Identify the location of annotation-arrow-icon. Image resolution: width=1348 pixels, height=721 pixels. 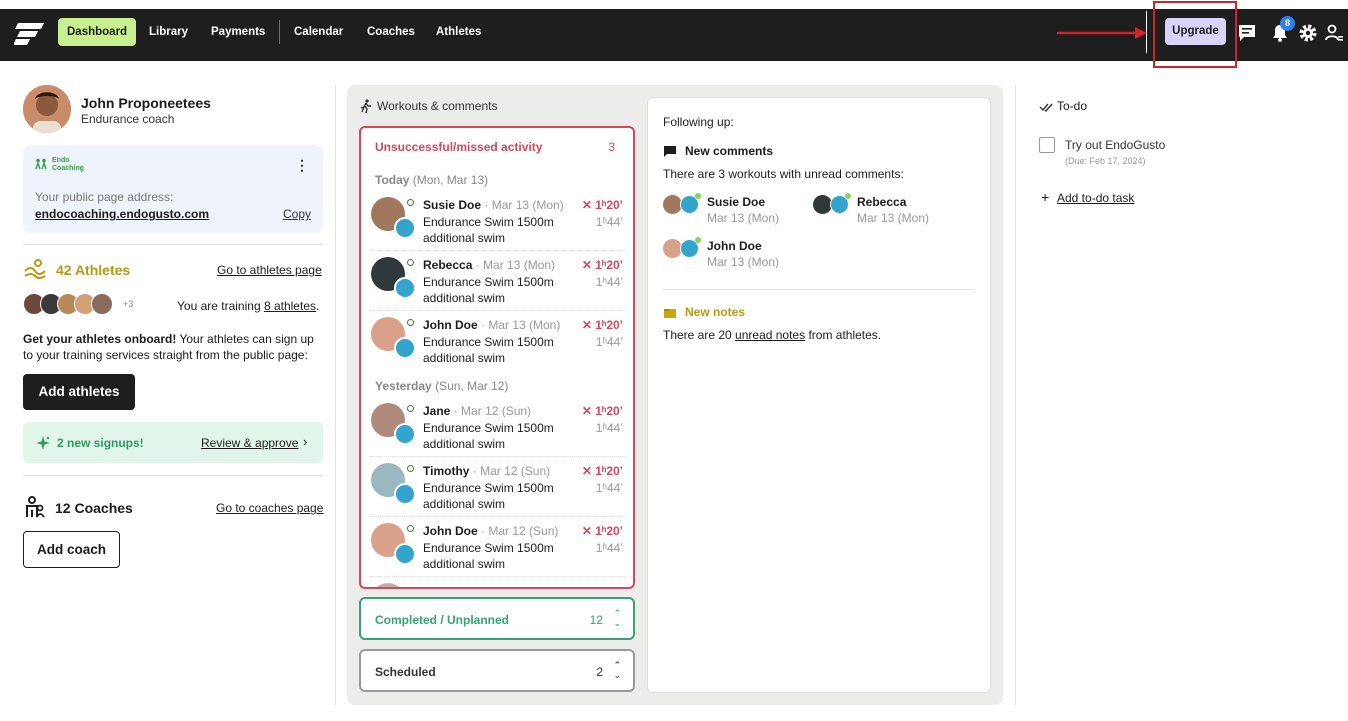
(1102, 33).